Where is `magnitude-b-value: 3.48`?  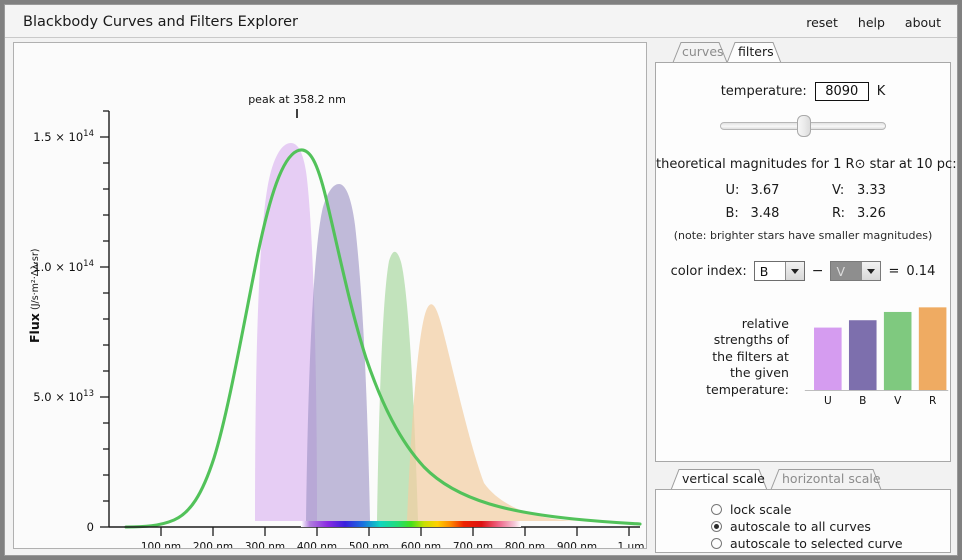
magnitude-b-value: 3.48 is located at coordinates (765, 213).